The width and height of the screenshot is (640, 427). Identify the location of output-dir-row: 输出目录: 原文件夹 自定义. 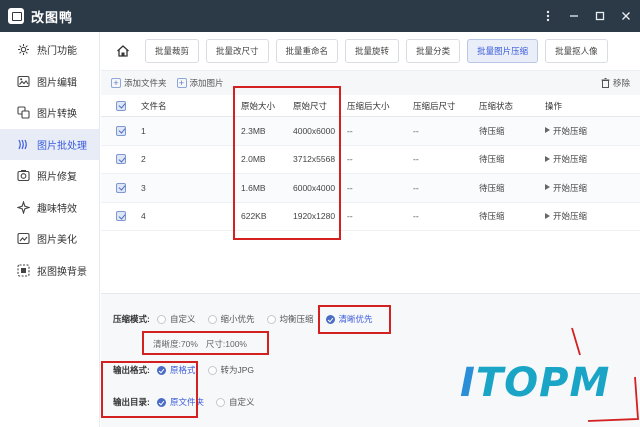
(184, 402).